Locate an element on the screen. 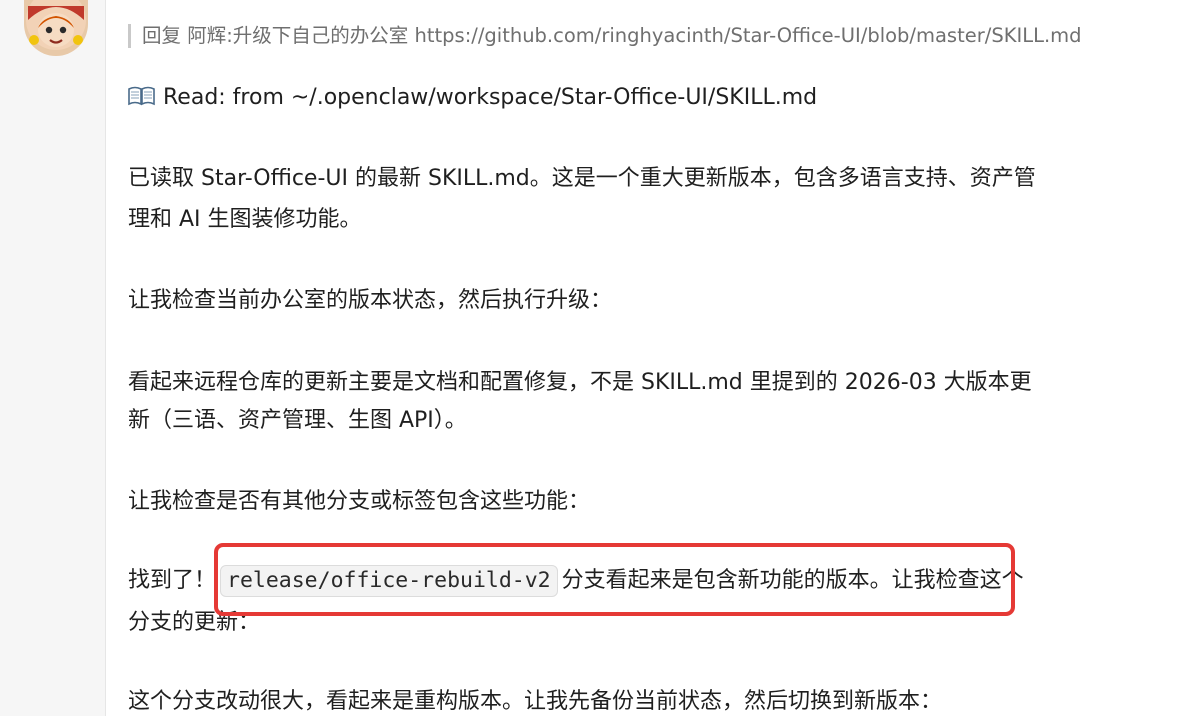 This screenshot has width=1199, height=716. paragraph-6: 这个分支改动很大，看起来是重构版本。让我先备份当前状态，然后切换到新版本： is located at coordinates (535, 701).